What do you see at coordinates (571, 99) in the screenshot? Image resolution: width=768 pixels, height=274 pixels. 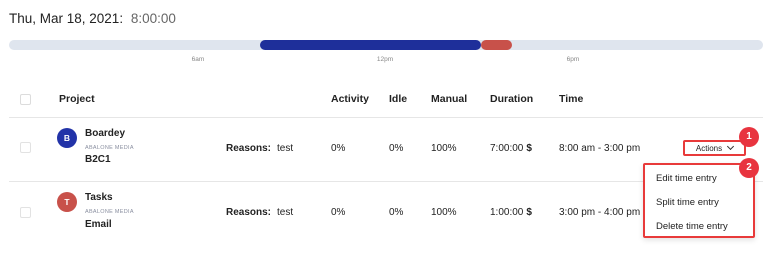 I see `column-time: Time` at bounding box center [571, 99].